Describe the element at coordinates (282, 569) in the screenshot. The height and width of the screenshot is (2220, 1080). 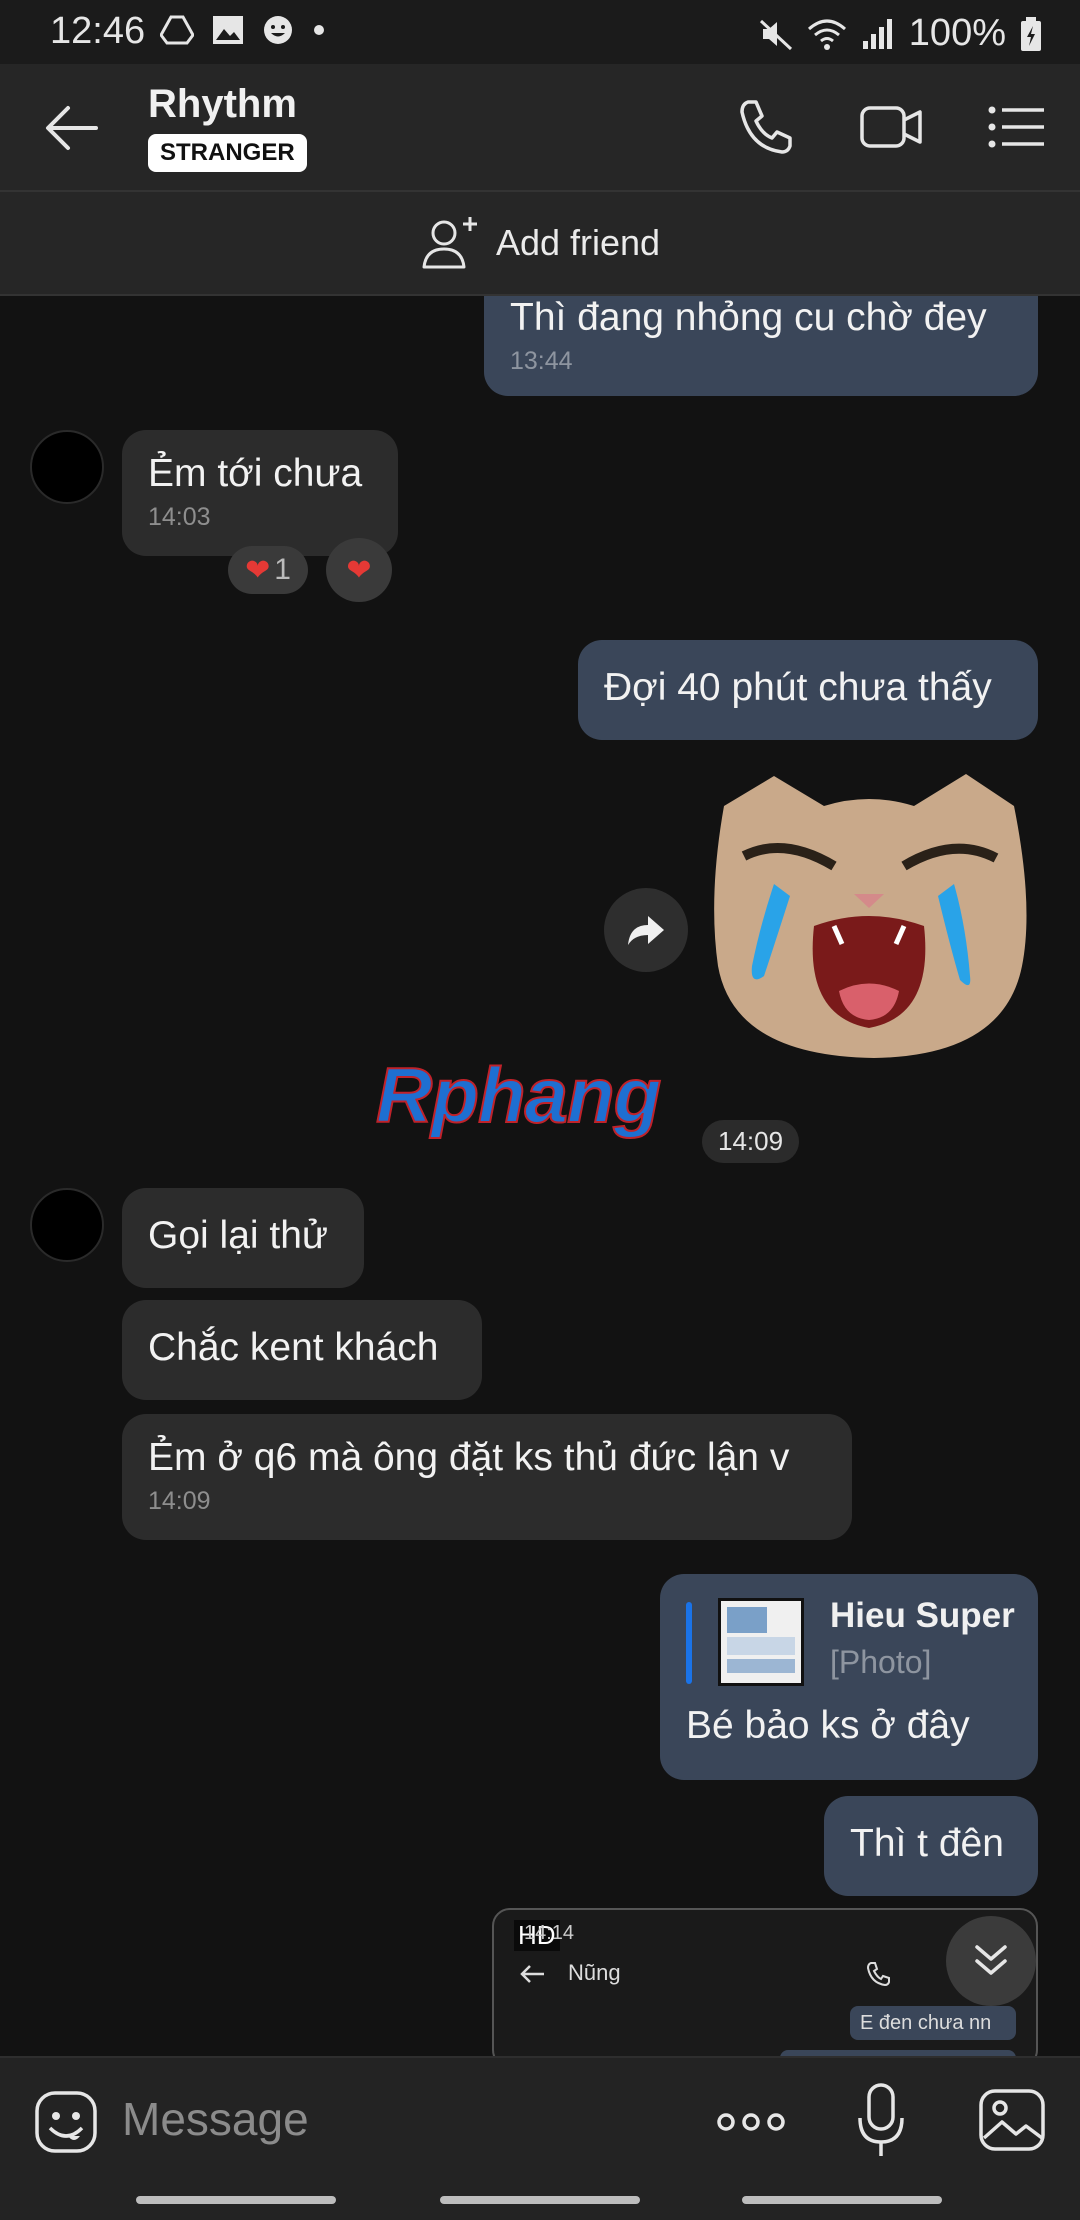
I see `reaction-count: 1` at that location.